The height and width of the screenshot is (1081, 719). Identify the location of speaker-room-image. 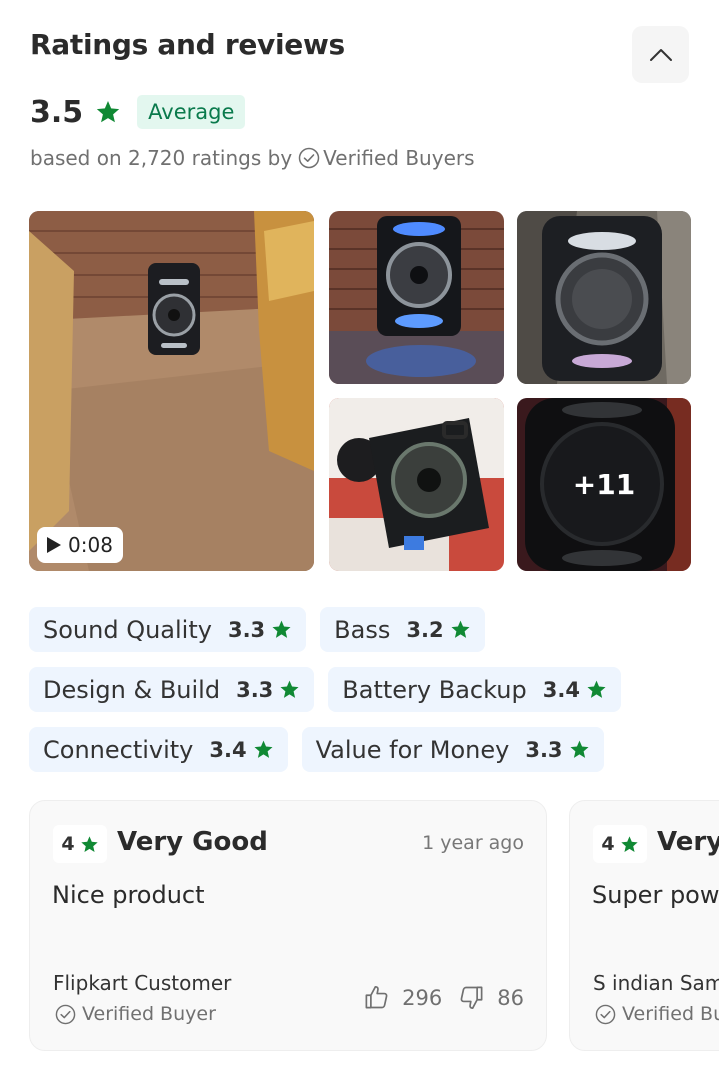
(171, 391).